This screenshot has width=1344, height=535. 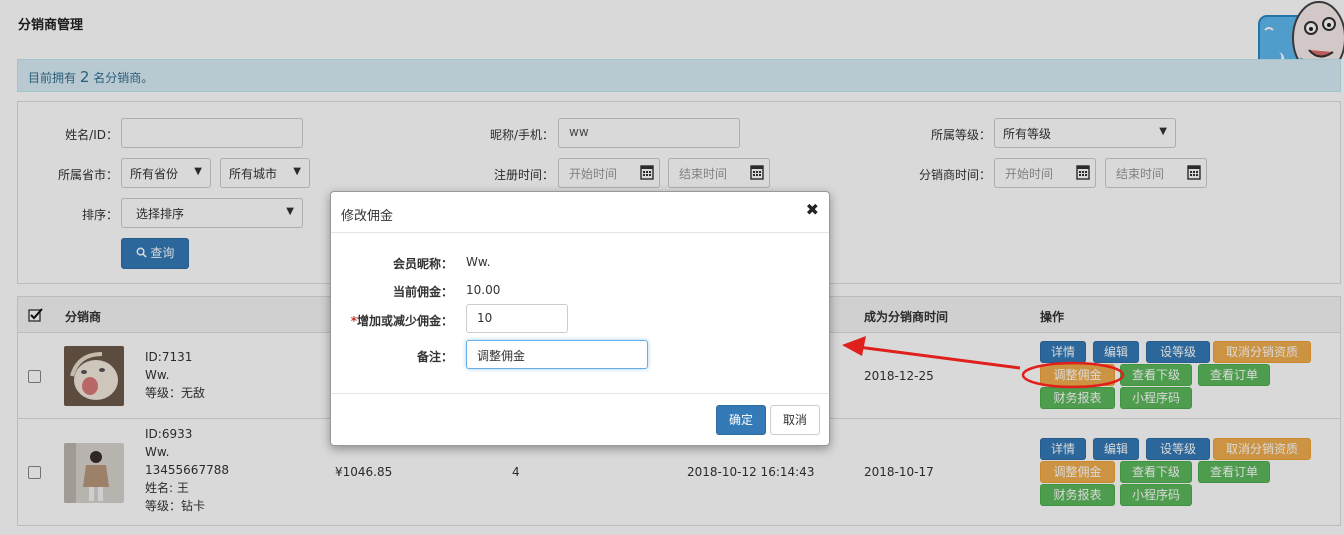 I want to click on remark-input: 调整佣金, so click(x=557, y=354).